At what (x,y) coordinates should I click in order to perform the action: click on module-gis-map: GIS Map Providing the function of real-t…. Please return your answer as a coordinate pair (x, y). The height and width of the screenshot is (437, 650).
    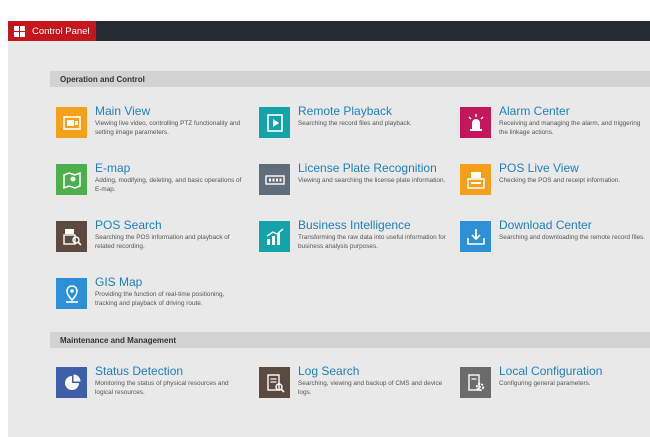
    Looking at the image, I should click on (151, 296).